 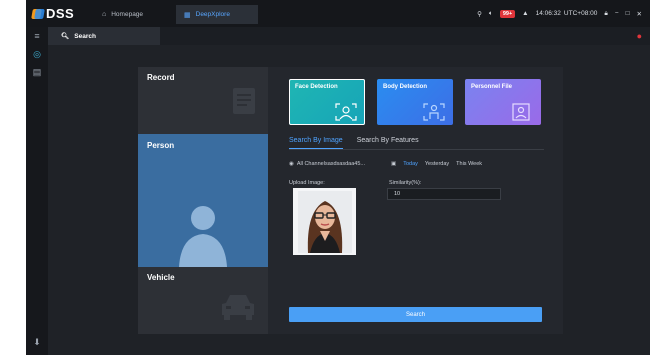 What do you see at coordinates (393, 164) in the screenshot?
I see `calendar-icon: ▣` at bounding box center [393, 164].